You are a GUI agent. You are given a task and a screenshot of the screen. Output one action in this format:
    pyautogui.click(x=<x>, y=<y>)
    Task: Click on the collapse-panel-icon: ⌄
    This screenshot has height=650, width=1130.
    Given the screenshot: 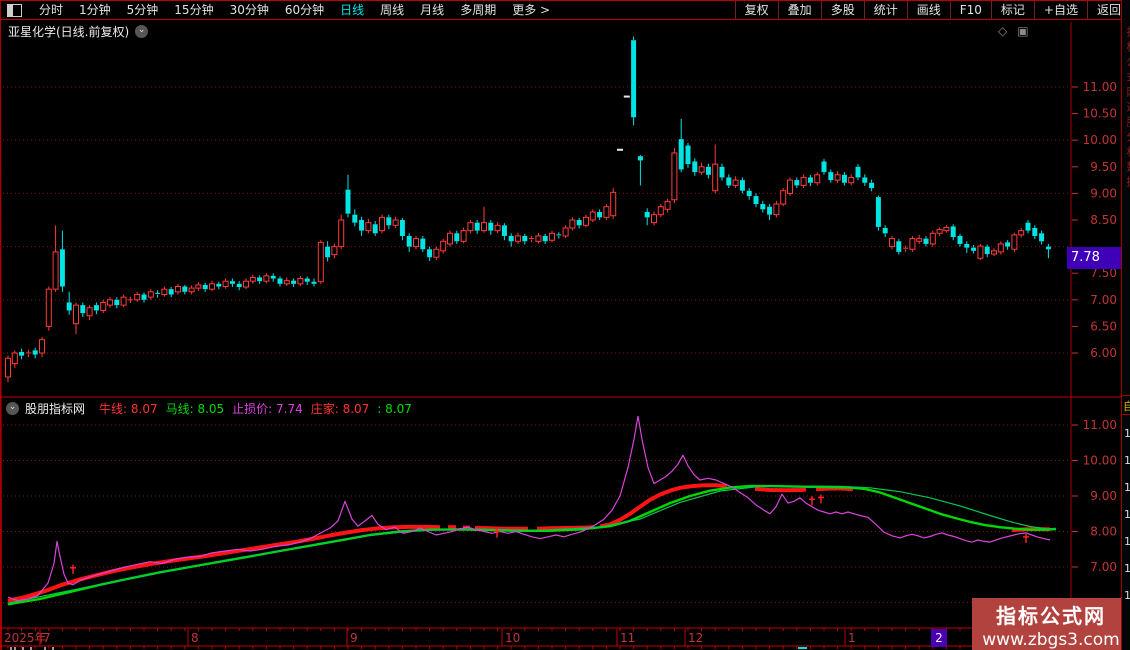 What is the action you would take?
    pyautogui.click(x=12, y=408)
    